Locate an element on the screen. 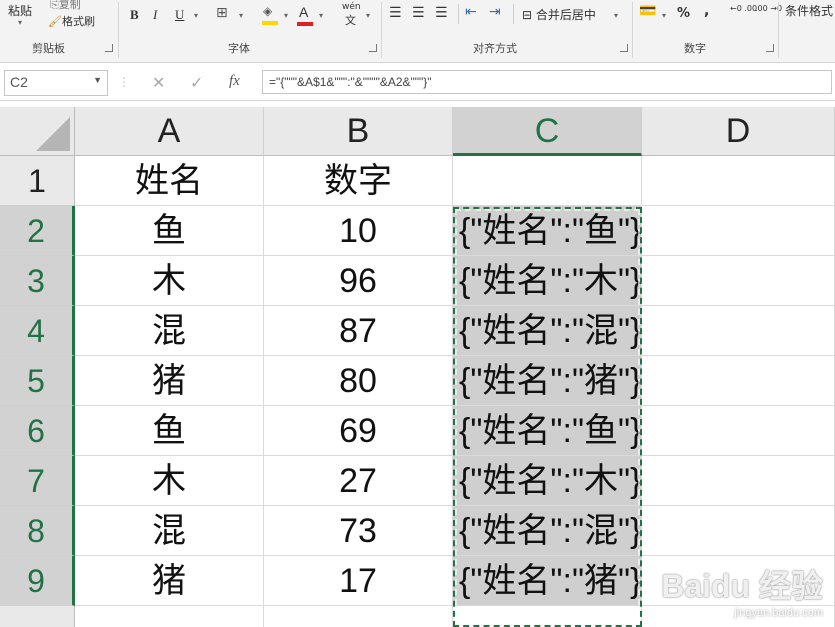 The width and height of the screenshot is (835, 627). brush-icon: 🖌 is located at coordinates (55, 21).